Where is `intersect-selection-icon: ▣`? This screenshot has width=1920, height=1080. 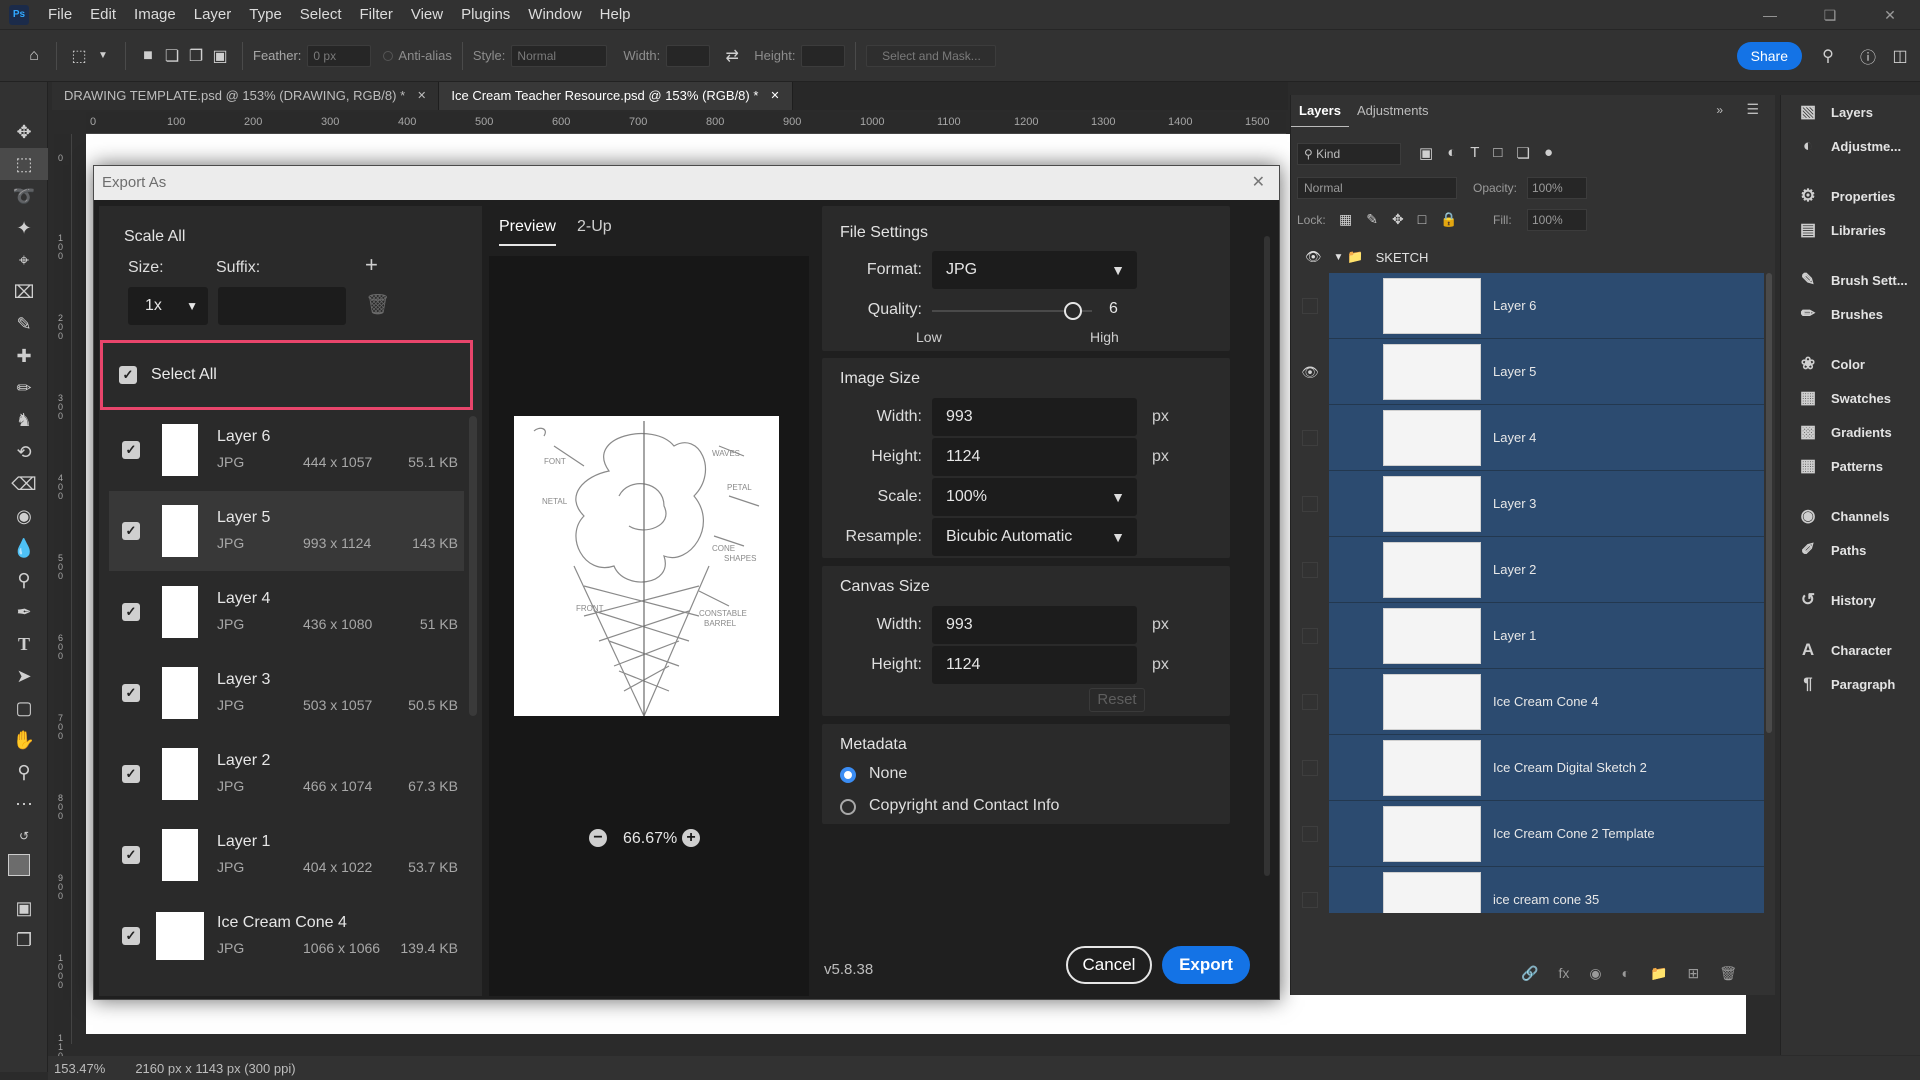
intersect-selection-icon: ▣ is located at coordinates (220, 56).